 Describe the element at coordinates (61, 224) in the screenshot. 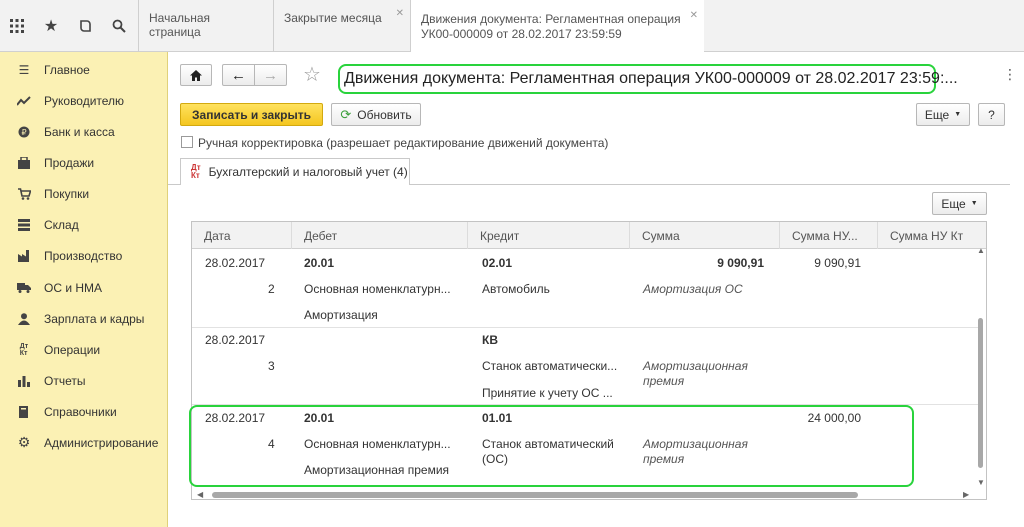

I see `sidebar-item-label: Склад` at that location.